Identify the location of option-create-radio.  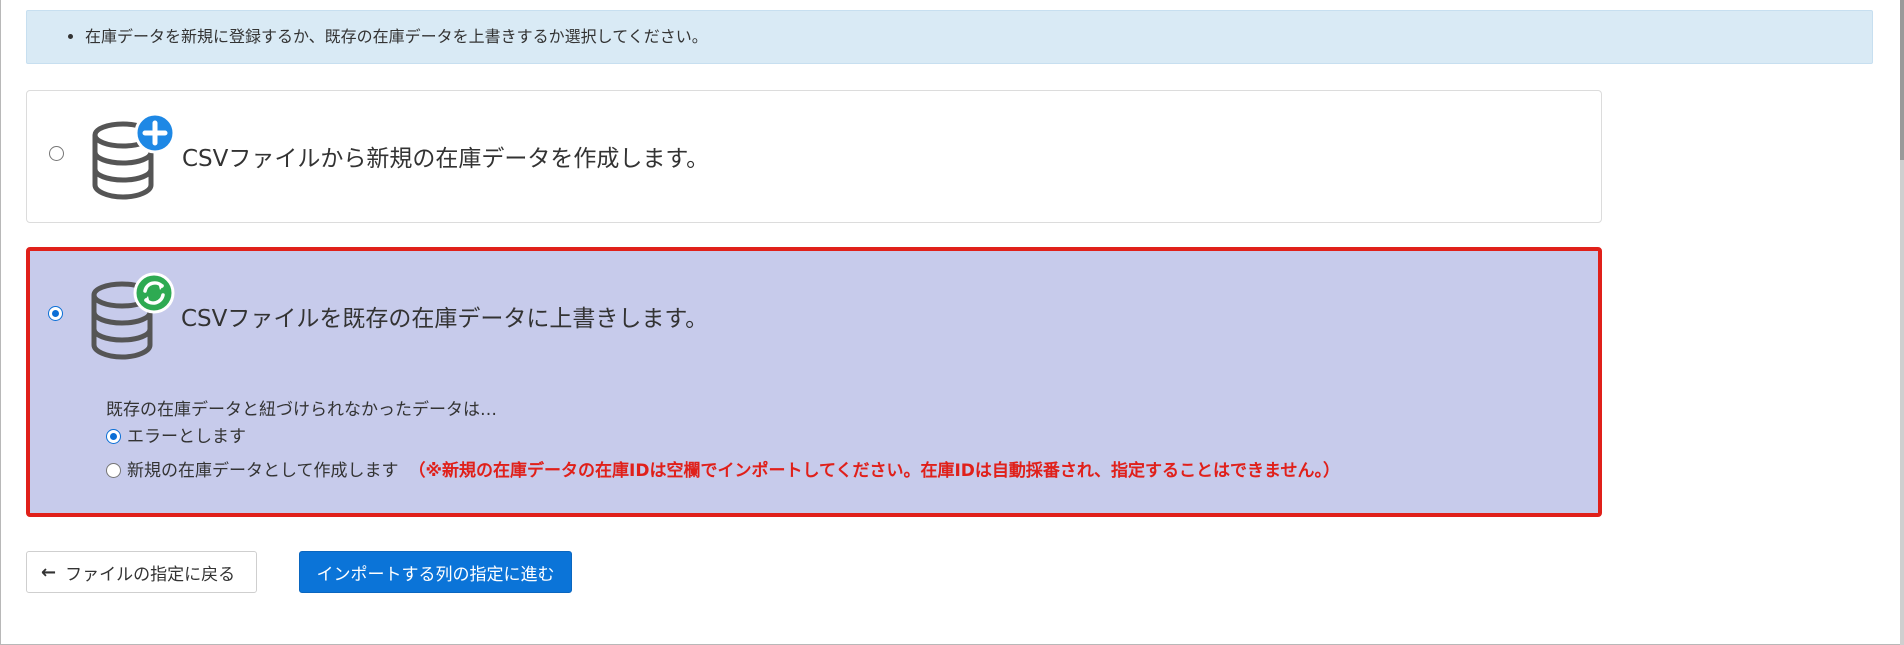
(56, 153).